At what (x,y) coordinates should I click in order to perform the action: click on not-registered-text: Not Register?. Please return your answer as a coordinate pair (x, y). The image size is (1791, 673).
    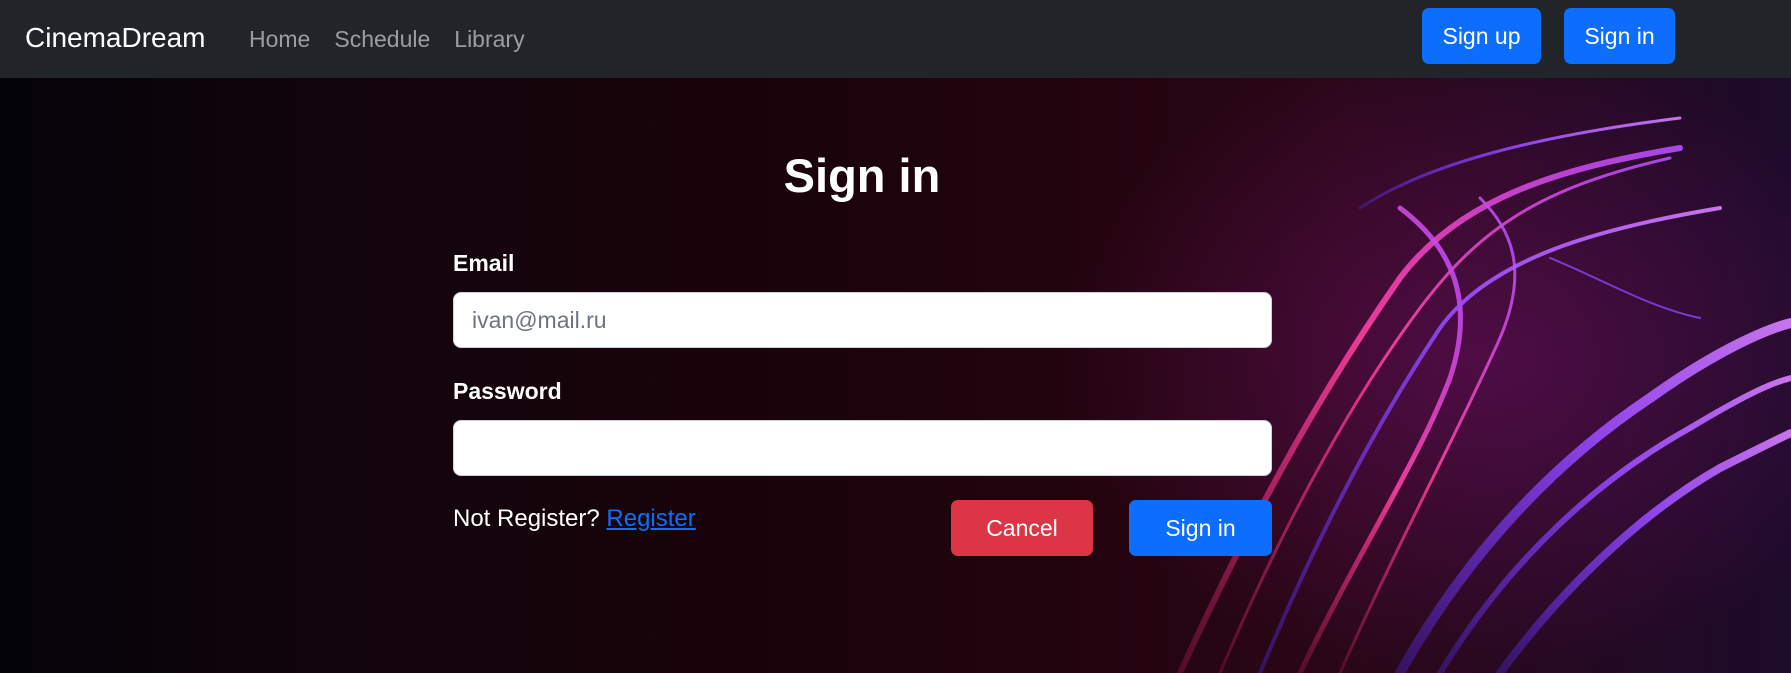
    Looking at the image, I should click on (526, 518).